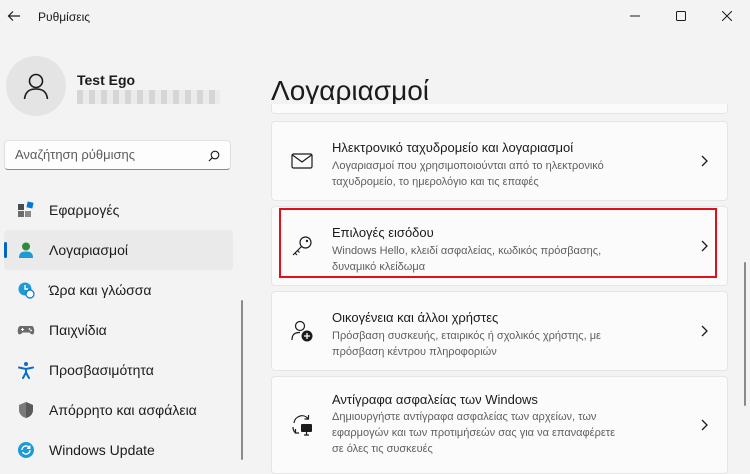  What do you see at coordinates (148, 97) in the screenshot?
I see `user-email-redacted` at bounding box center [148, 97].